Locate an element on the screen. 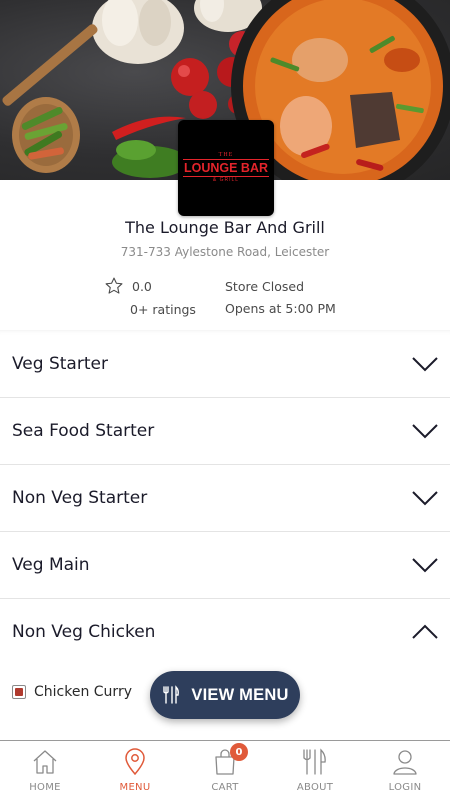  category-veg-main: Veg Main is located at coordinates (225, 564).